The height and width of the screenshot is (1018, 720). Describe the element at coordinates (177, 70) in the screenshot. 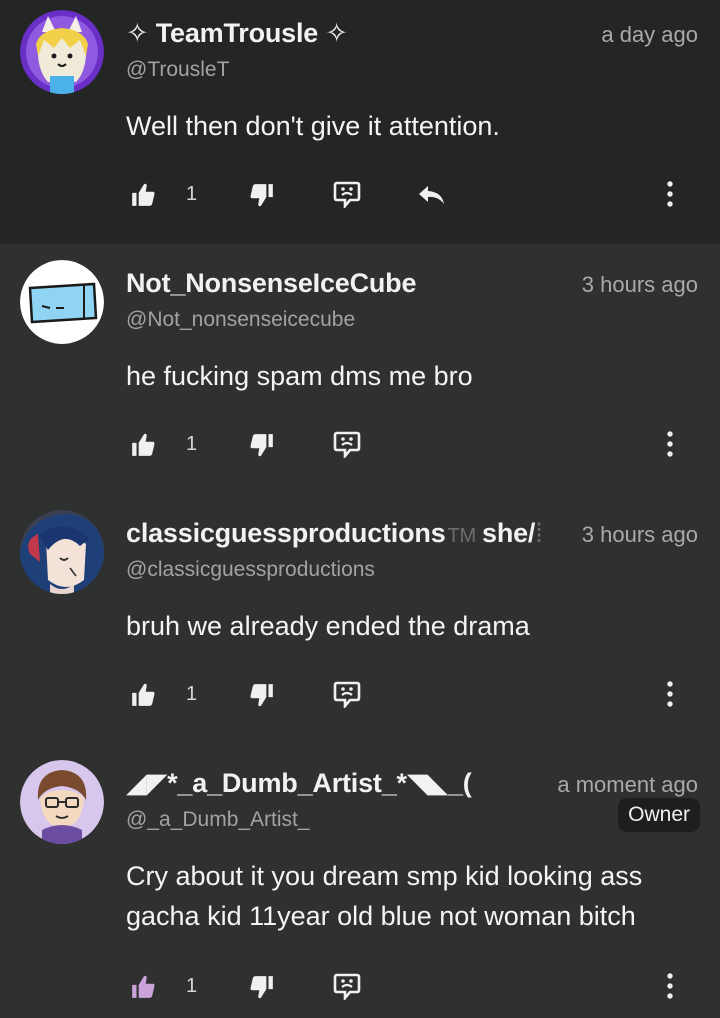

I see `comment-author-handle: @TrousleT` at that location.